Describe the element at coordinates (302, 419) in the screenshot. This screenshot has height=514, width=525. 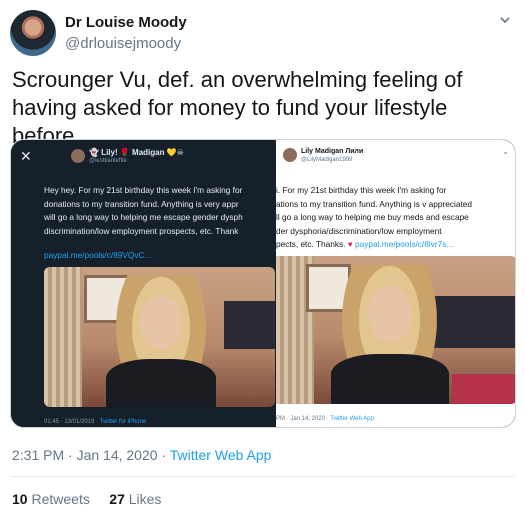
I see `embedded-time: PM · Jan 14, 2020 ·` at that location.